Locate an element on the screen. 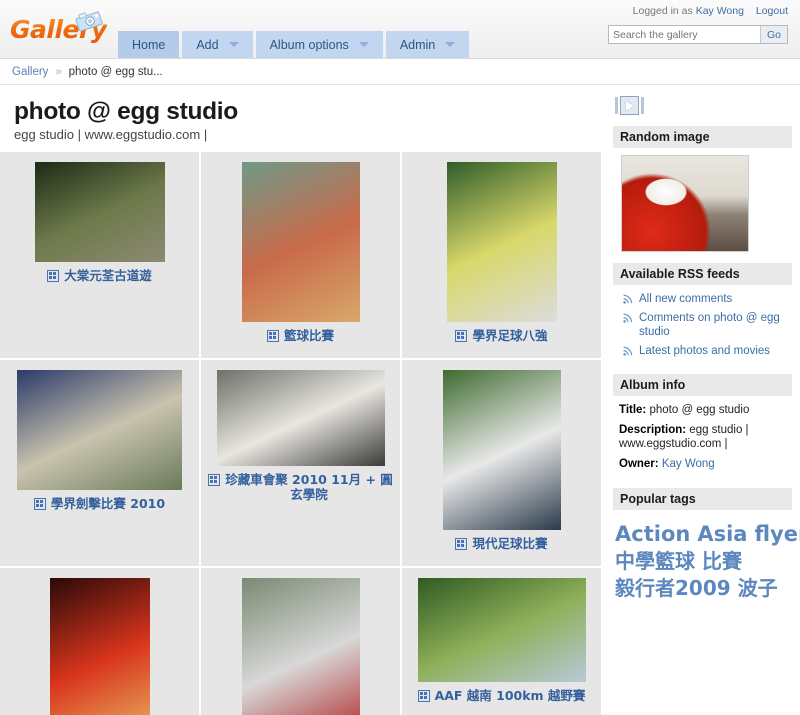 The image size is (800, 715). rss-feed-item-label: Comments on photo @ egg studio is located at coordinates (709, 325).